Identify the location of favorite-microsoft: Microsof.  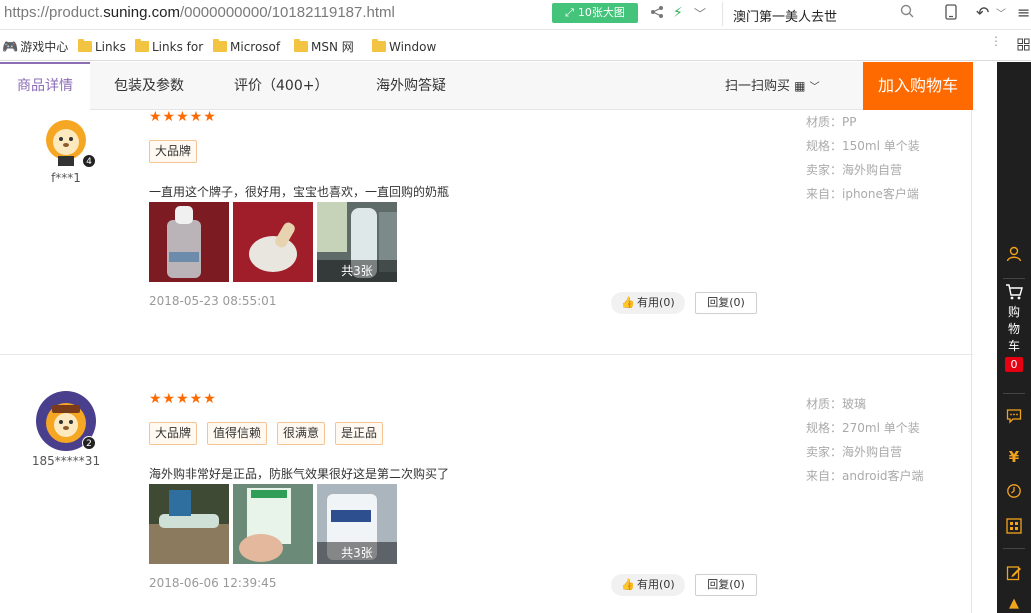
(246, 47).